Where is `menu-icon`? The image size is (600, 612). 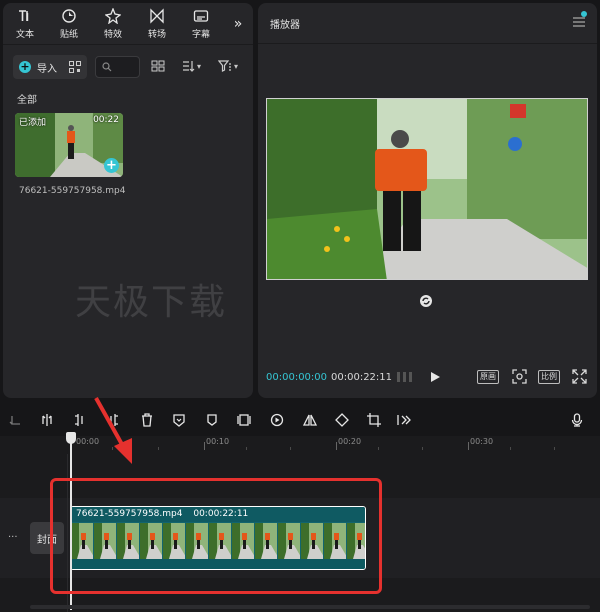 menu-icon is located at coordinates (579, 22).